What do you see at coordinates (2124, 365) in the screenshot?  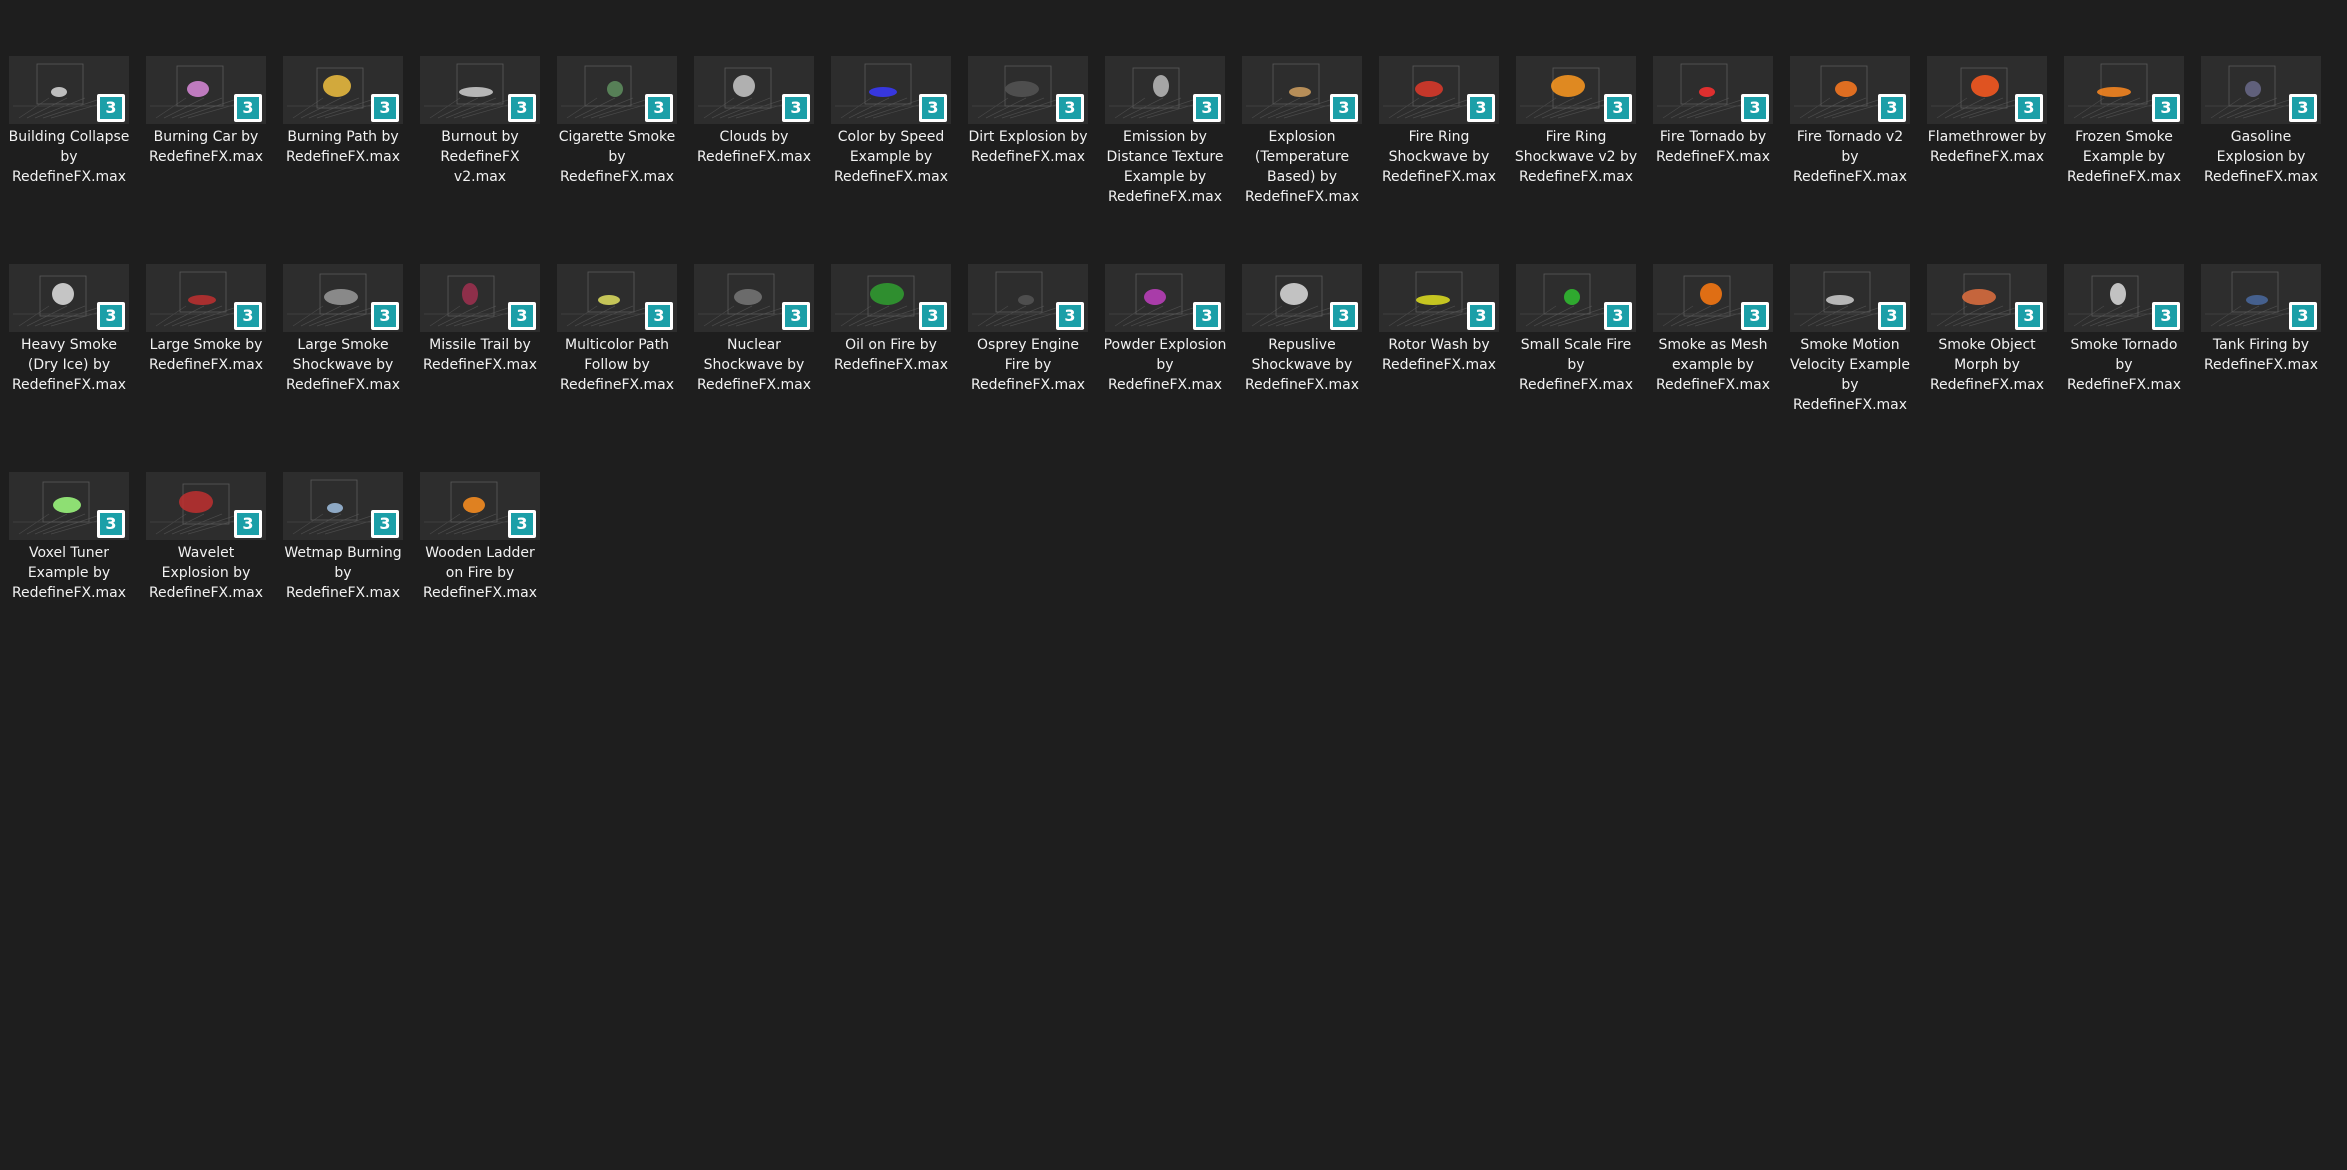 I see `file-name-label: Smoke Tornado by RedefineFX.max` at bounding box center [2124, 365].